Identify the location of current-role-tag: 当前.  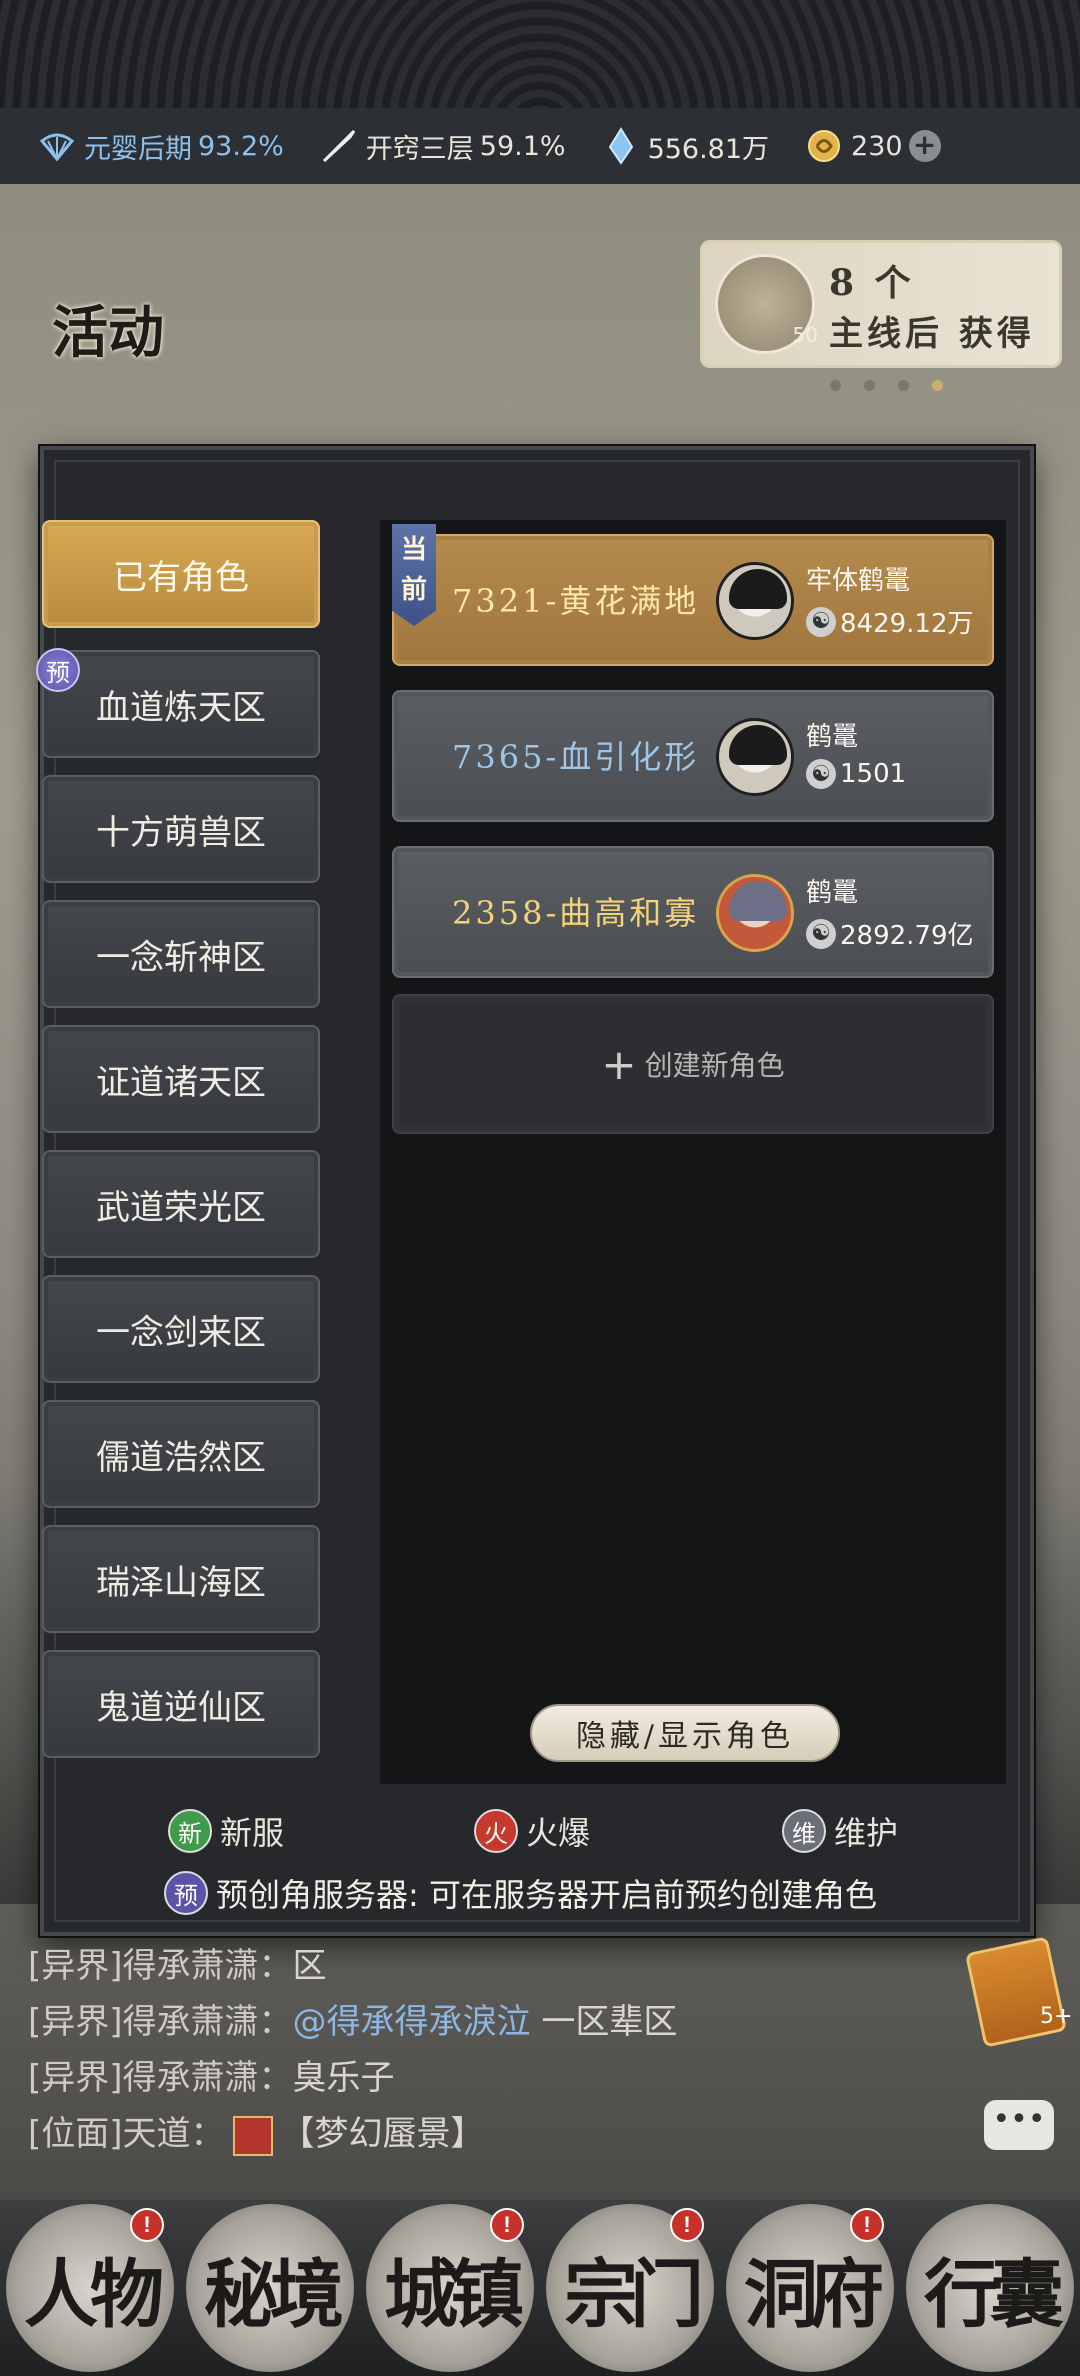
(414, 575).